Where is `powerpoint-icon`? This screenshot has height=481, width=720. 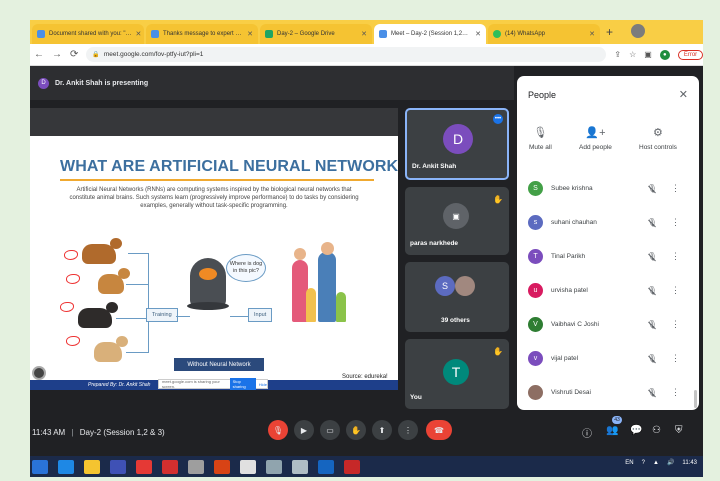 powerpoint-icon is located at coordinates (222, 466).